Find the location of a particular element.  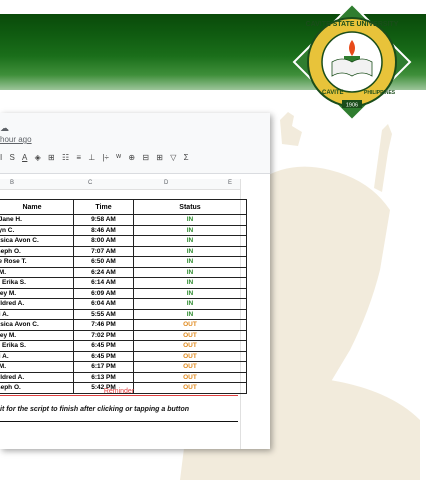

time-cell: 6:17 PM is located at coordinates (103, 367).